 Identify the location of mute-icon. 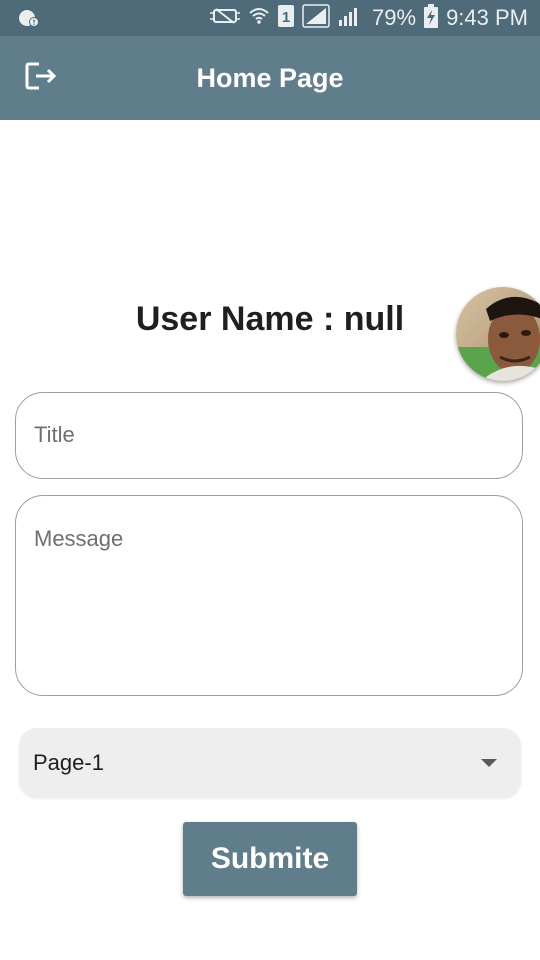
(225, 18).